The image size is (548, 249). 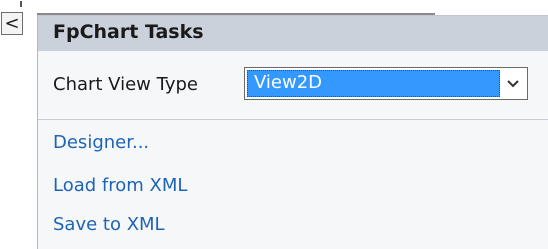 What do you see at coordinates (120, 185) in the screenshot?
I see `load-from-xml-link: Load from XML` at bounding box center [120, 185].